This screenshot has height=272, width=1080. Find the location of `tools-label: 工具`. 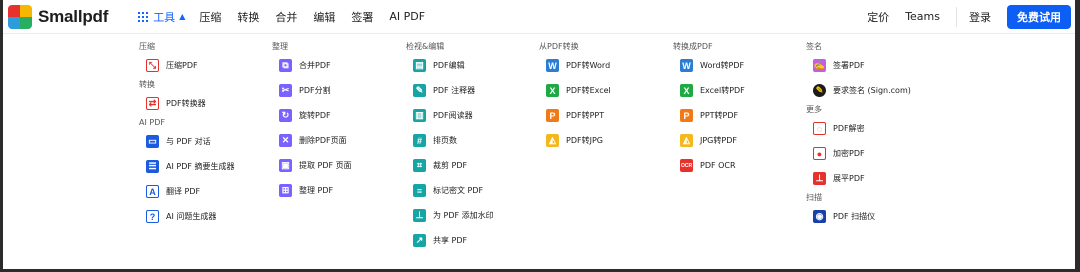

tools-label: 工具 is located at coordinates (164, 17).